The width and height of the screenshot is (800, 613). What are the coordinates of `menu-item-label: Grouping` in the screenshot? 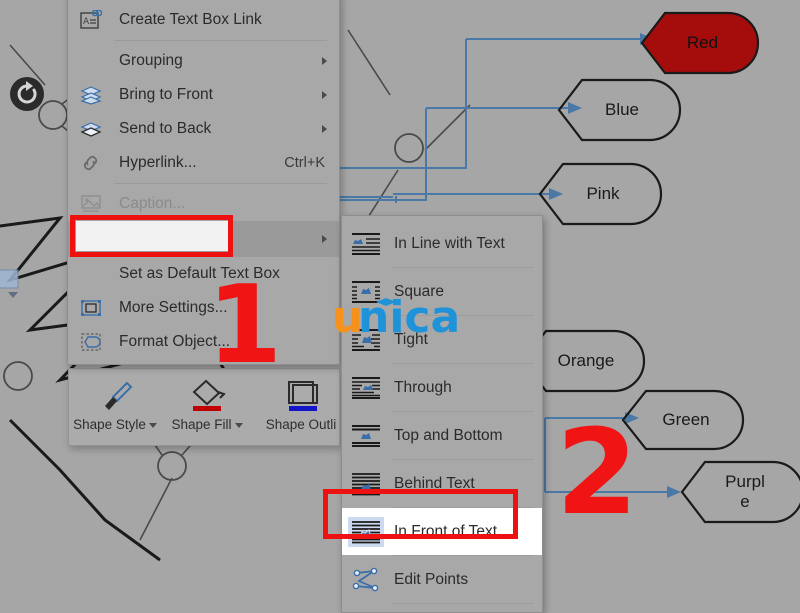 It's located at (151, 60).